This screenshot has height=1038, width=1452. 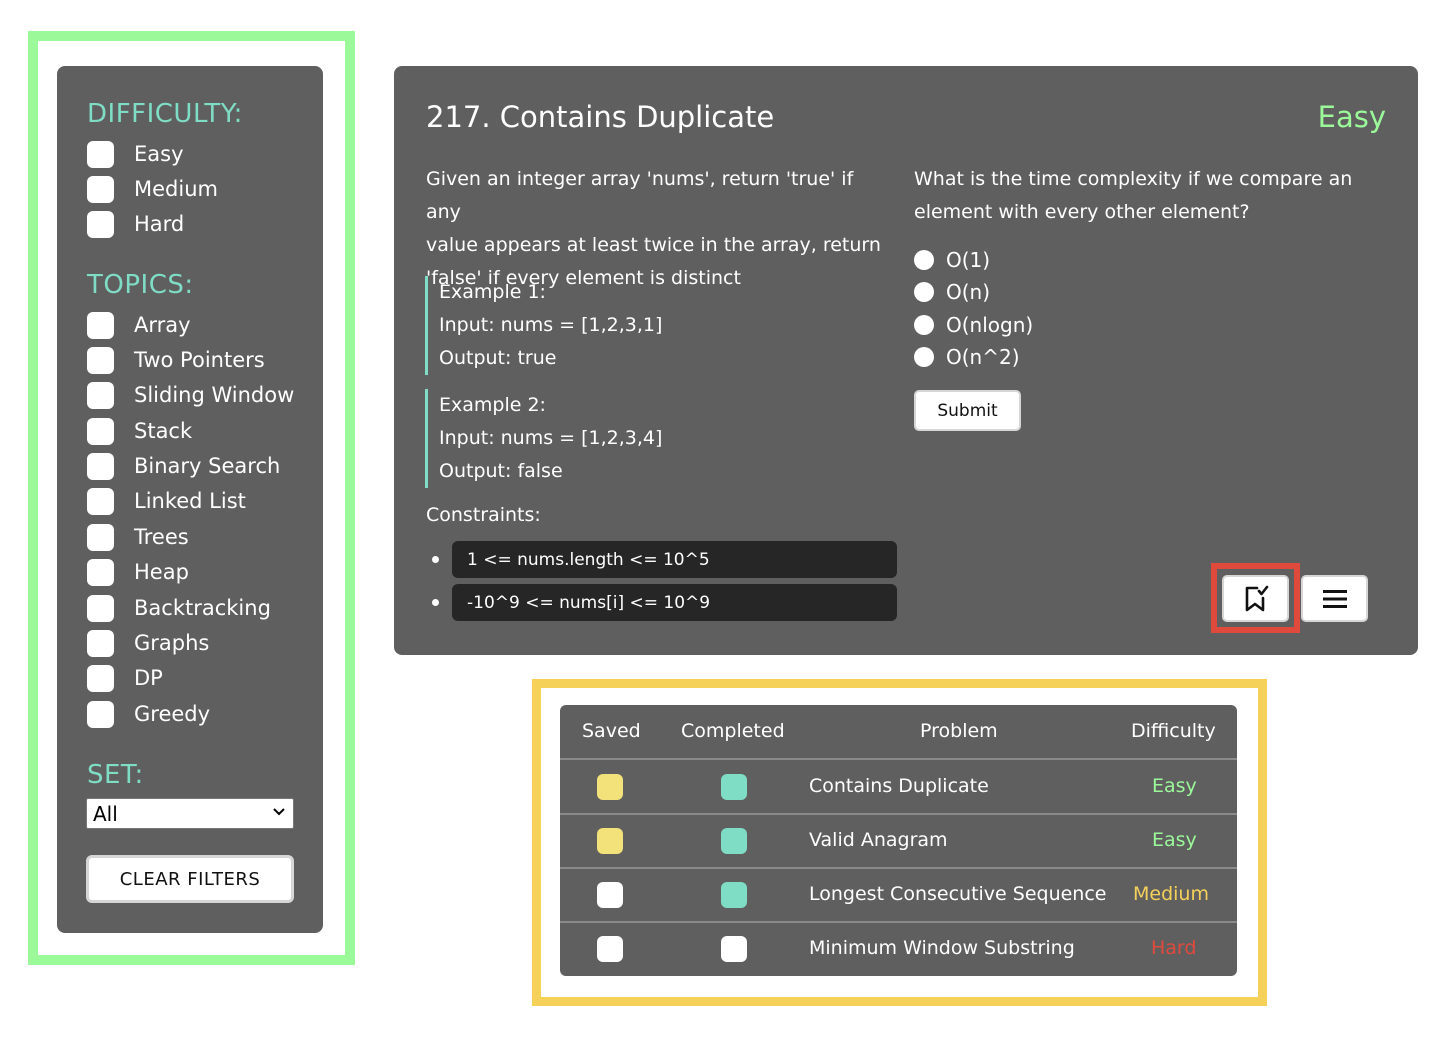 I want to click on filter-difficulty-hard: Hard, so click(x=135, y=224).